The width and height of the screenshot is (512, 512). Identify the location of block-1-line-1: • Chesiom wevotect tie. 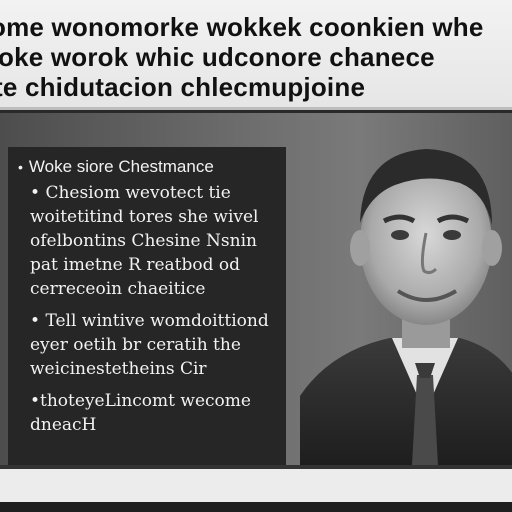
(147, 193).